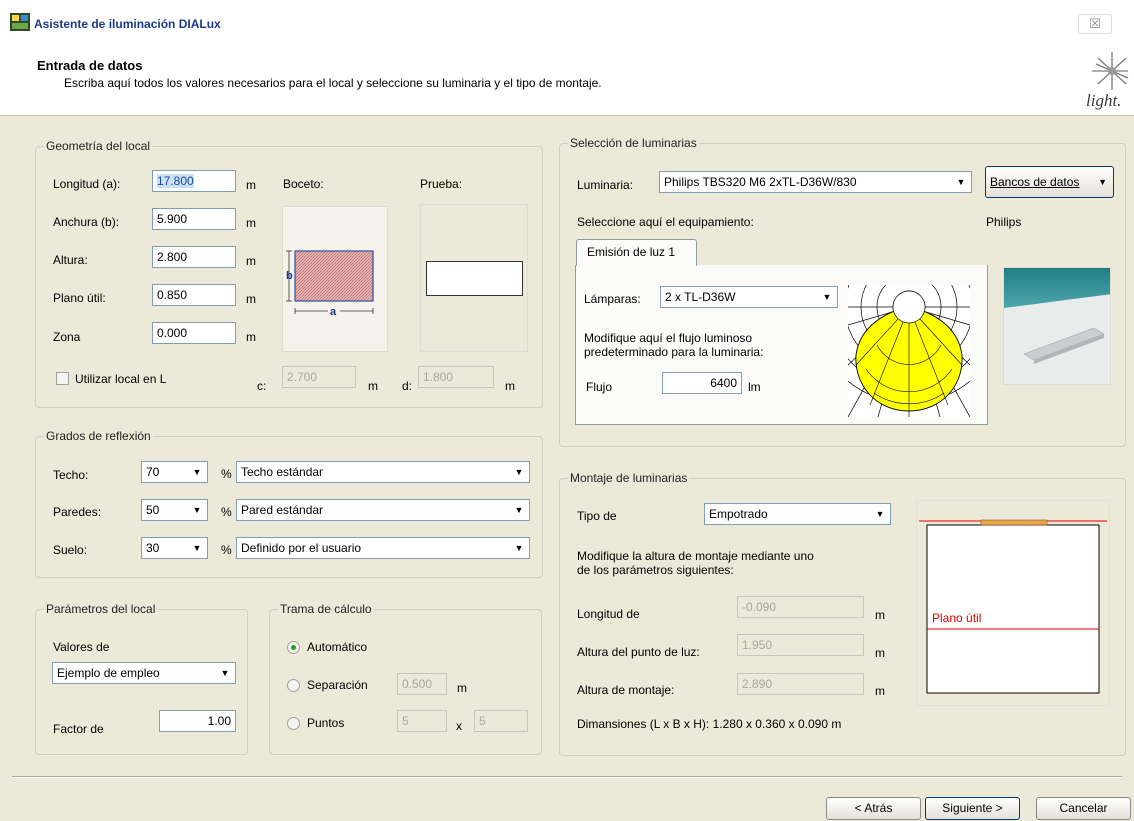 Image resolution: width=1134 pixels, height=821 pixels. What do you see at coordinates (612, 299) in the screenshot?
I see `lamps-label: Lámparas:` at bounding box center [612, 299].